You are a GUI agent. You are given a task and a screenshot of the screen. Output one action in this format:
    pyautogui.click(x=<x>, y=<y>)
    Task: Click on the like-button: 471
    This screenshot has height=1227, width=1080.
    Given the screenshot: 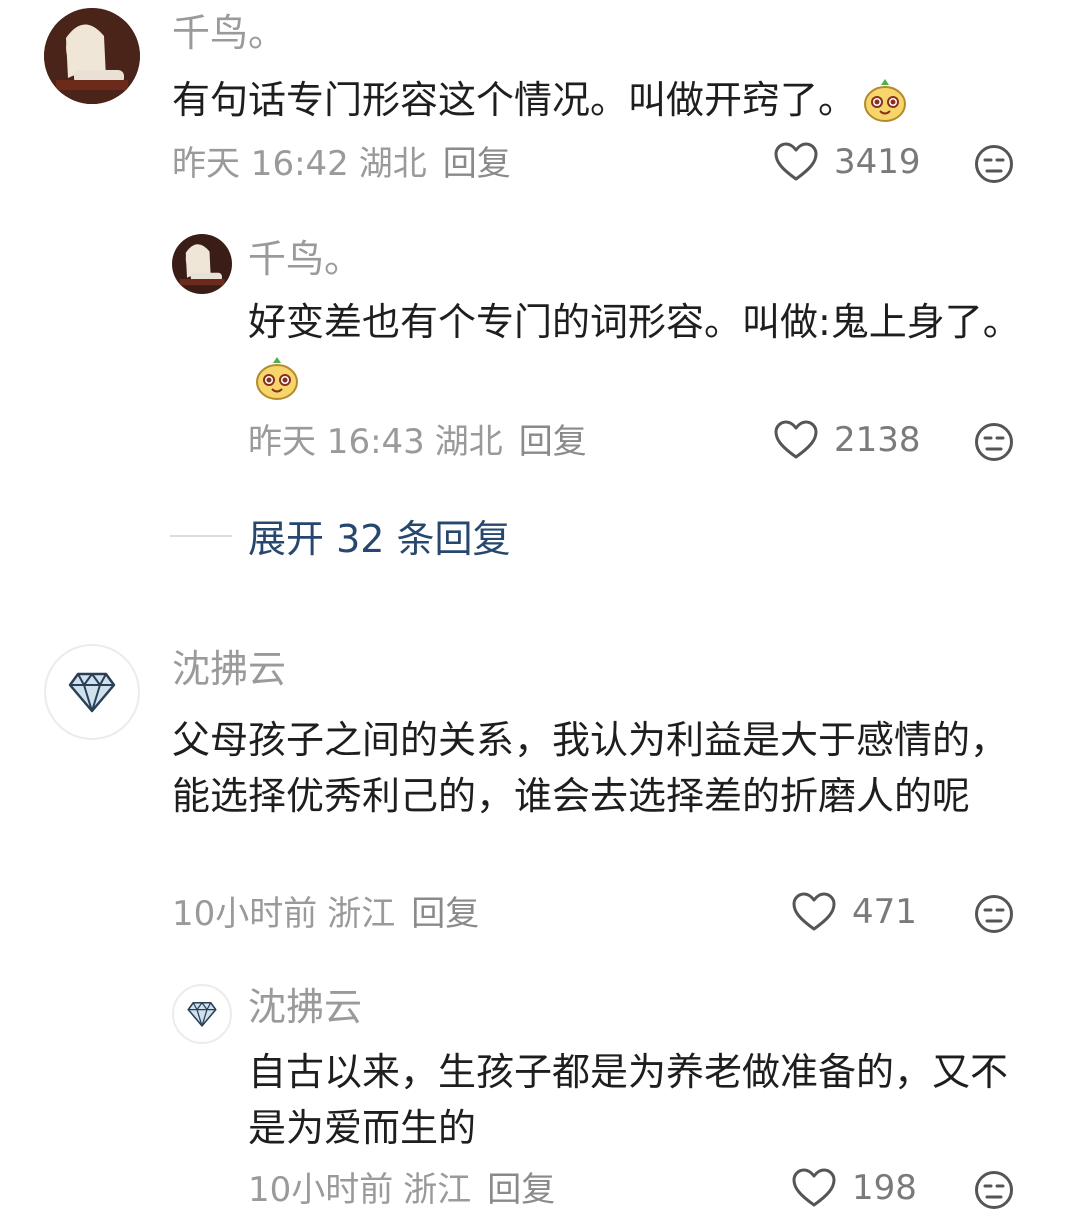 What is the action you would take?
    pyautogui.click(x=854, y=912)
    